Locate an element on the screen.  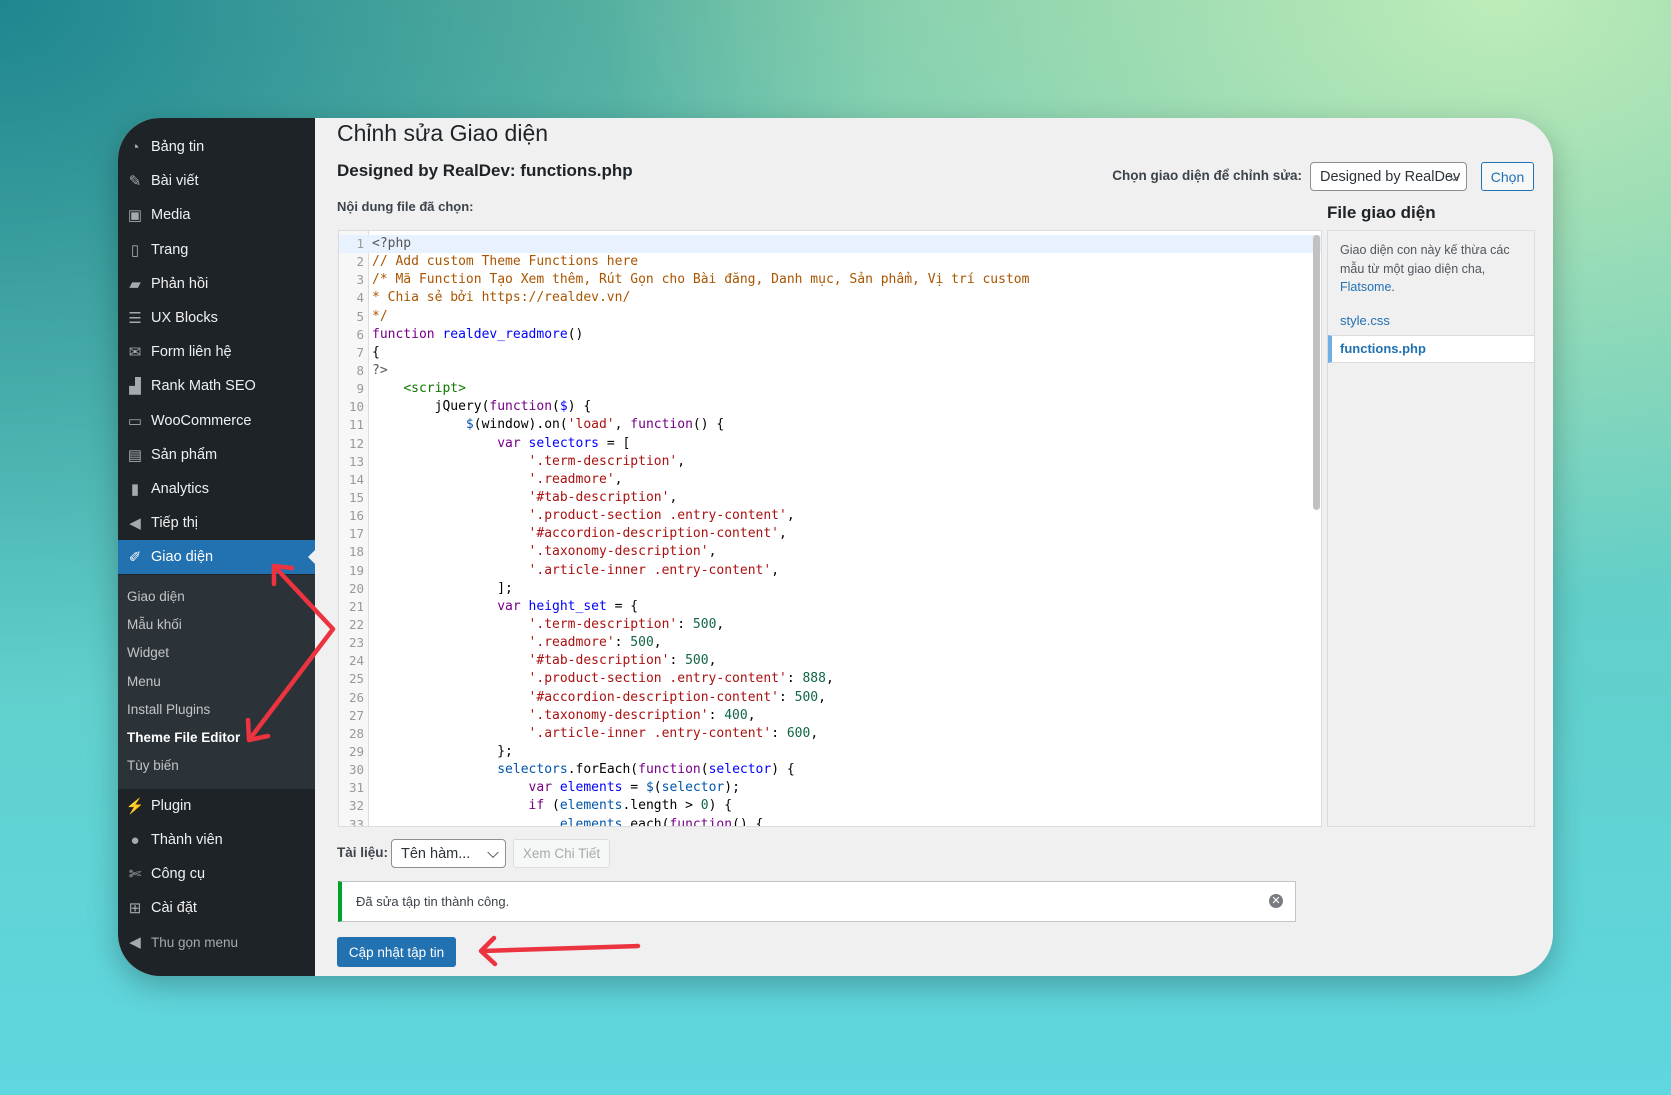
code-token: = { is located at coordinates (622, 606).